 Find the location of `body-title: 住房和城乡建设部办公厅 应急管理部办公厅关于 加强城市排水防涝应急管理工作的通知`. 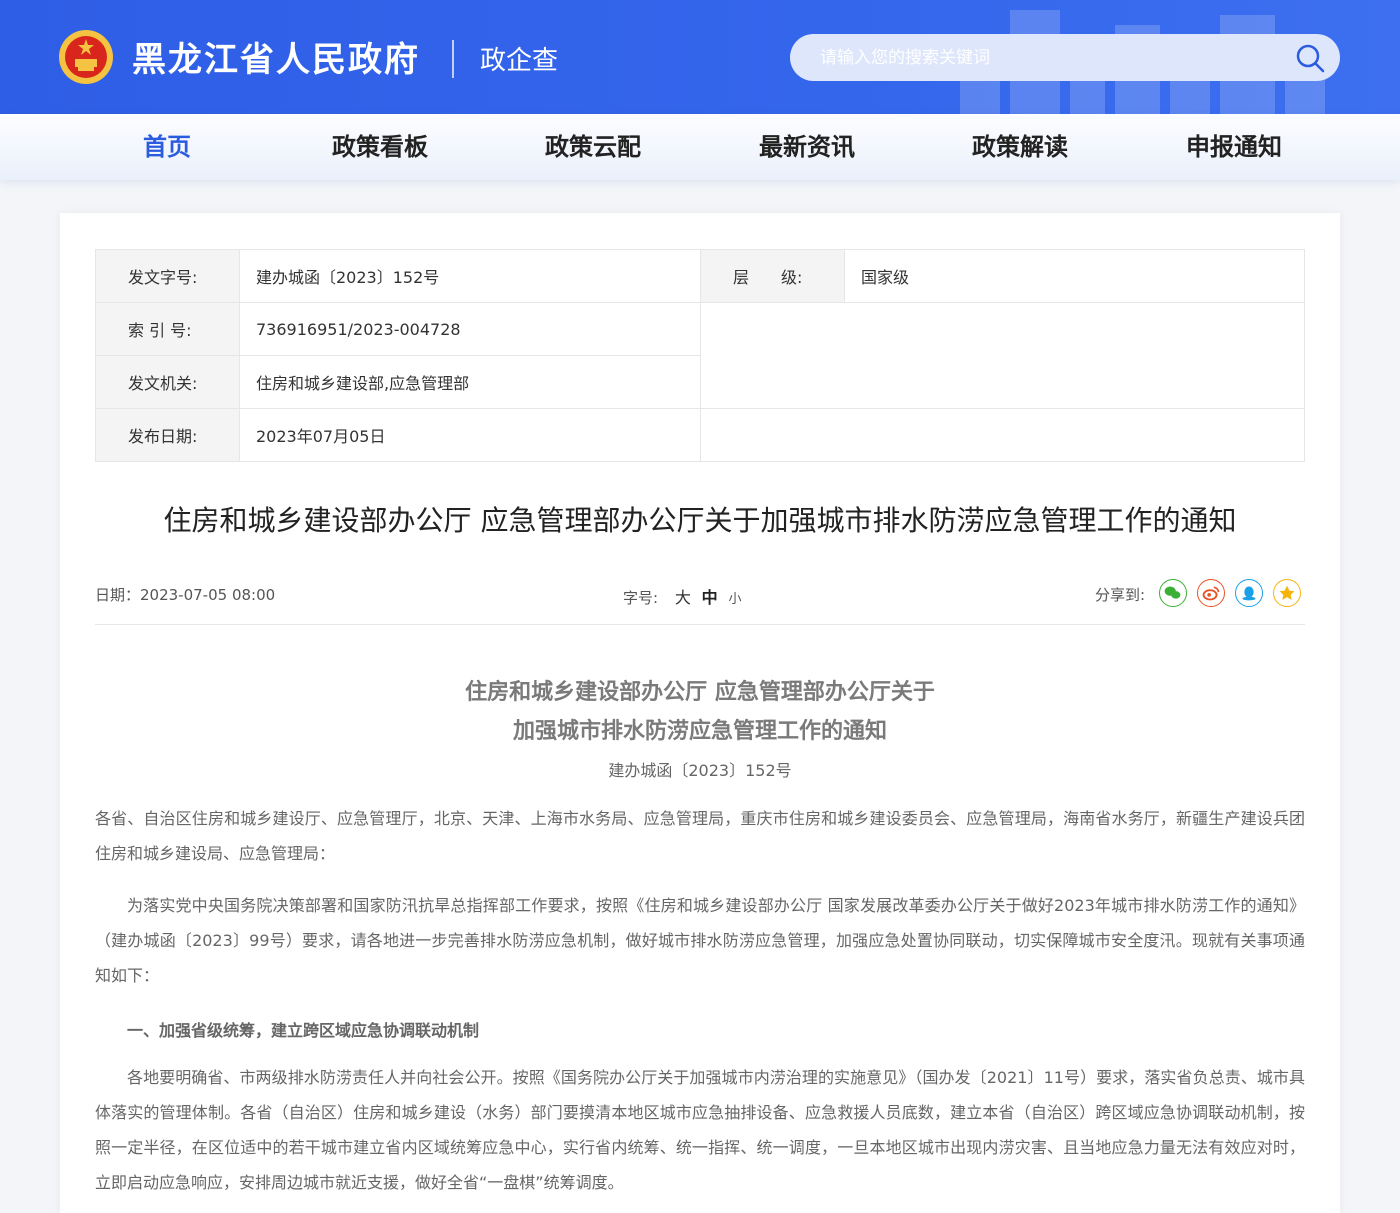

body-title: 住房和城乡建设部办公厅 应急管理部办公厅关于 加强城市排水防涝应急管理工作的通知 is located at coordinates (700, 712).